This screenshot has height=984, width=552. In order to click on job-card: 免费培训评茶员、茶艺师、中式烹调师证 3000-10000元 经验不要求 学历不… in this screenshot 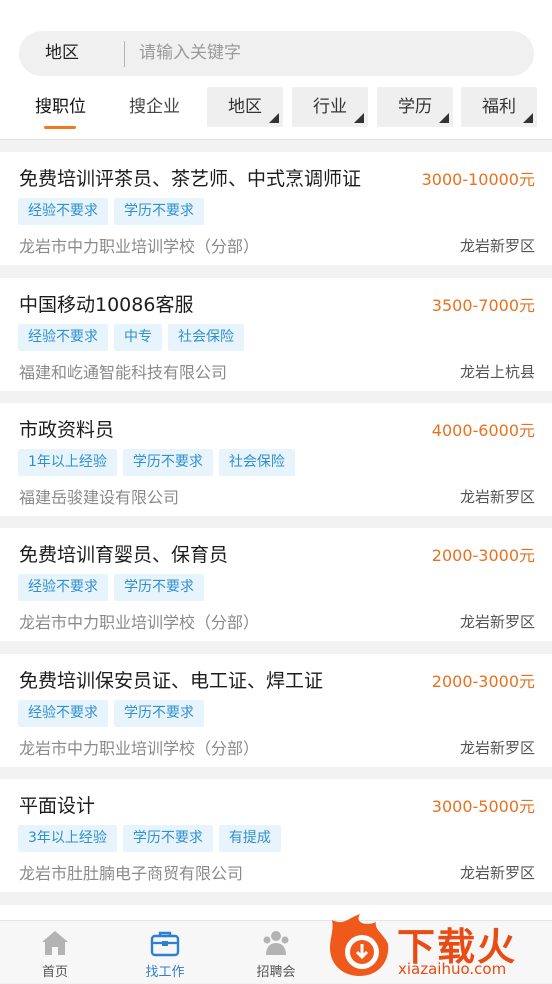, I will do `click(276, 208)`.